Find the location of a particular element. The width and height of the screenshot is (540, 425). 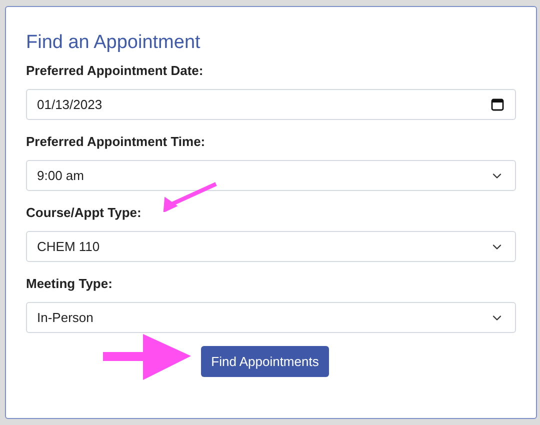

field-value: 01/13/2023 is located at coordinates (69, 105).